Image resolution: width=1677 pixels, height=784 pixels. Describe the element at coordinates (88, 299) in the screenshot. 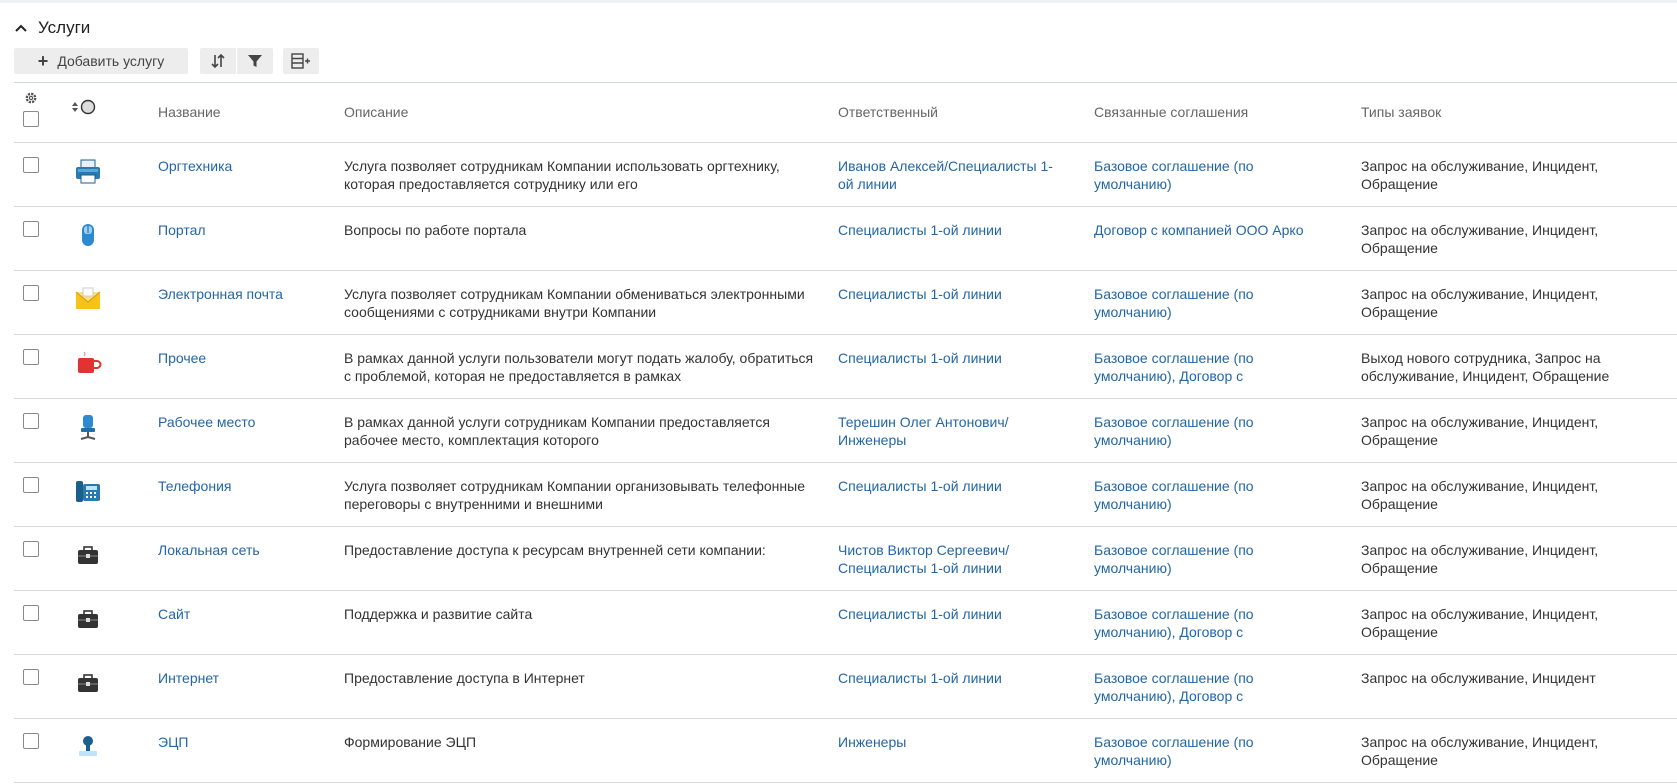

I see `envelope-icon` at that location.